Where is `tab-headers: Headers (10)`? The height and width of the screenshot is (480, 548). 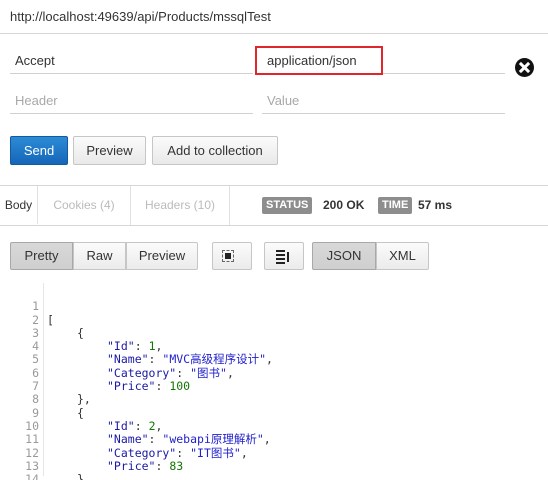 tab-headers: Headers (10) is located at coordinates (180, 205).